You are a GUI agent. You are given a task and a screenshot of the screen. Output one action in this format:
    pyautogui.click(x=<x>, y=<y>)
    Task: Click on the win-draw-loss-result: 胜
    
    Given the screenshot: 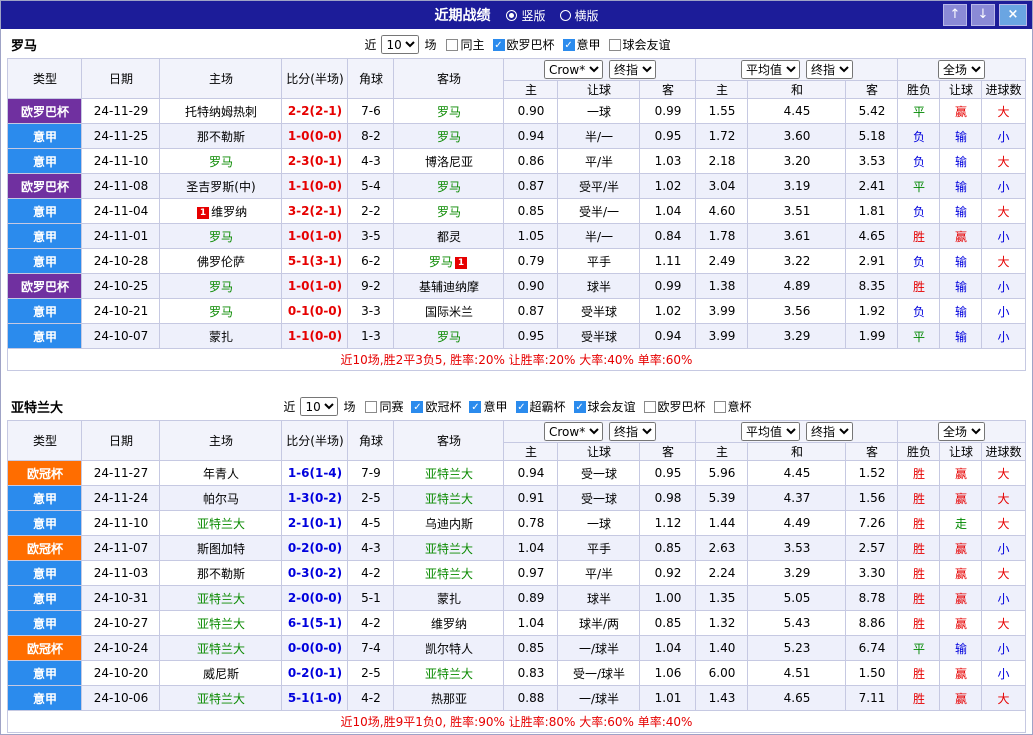 What is the action you would take?
    pyautogui.click(x=919, y=473)
    